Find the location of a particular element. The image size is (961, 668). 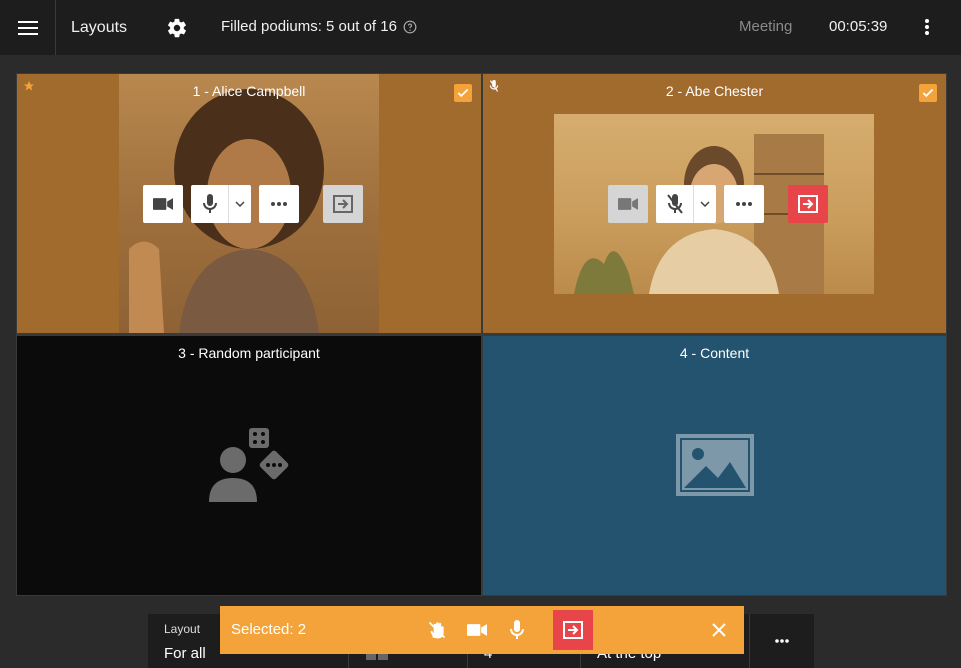

microphone-all-button is located at coordinates (517, 630).